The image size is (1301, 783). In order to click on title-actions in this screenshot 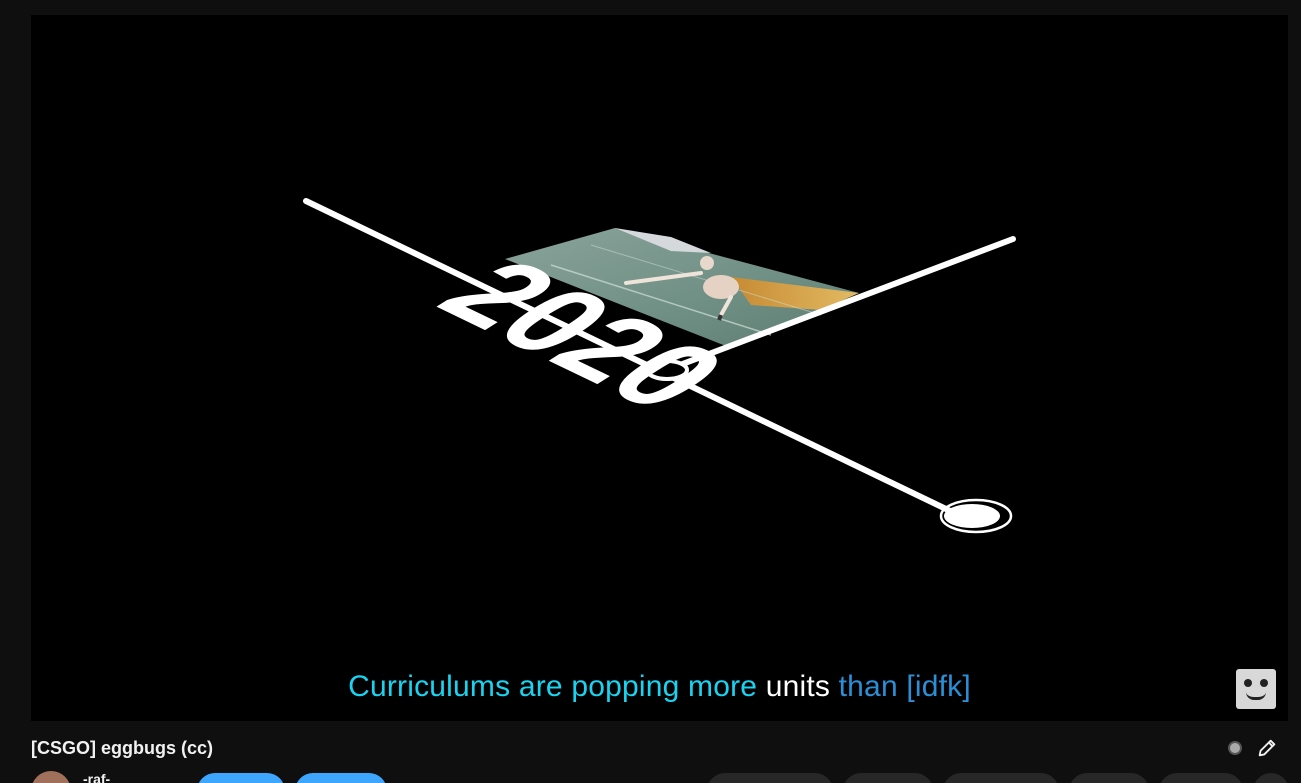, I will do `click(1253, 748)`.